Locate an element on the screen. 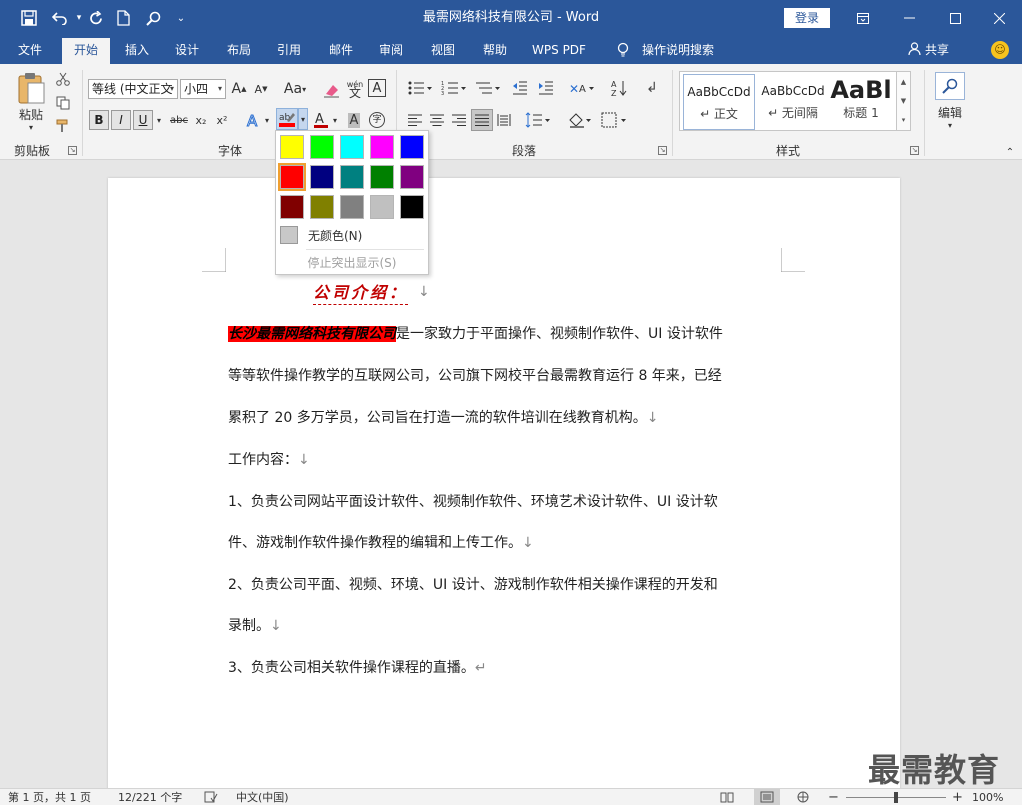 This screenshot has width=1022, height=805. paste-label: 粘贴 is located at coordinates (31, 114).